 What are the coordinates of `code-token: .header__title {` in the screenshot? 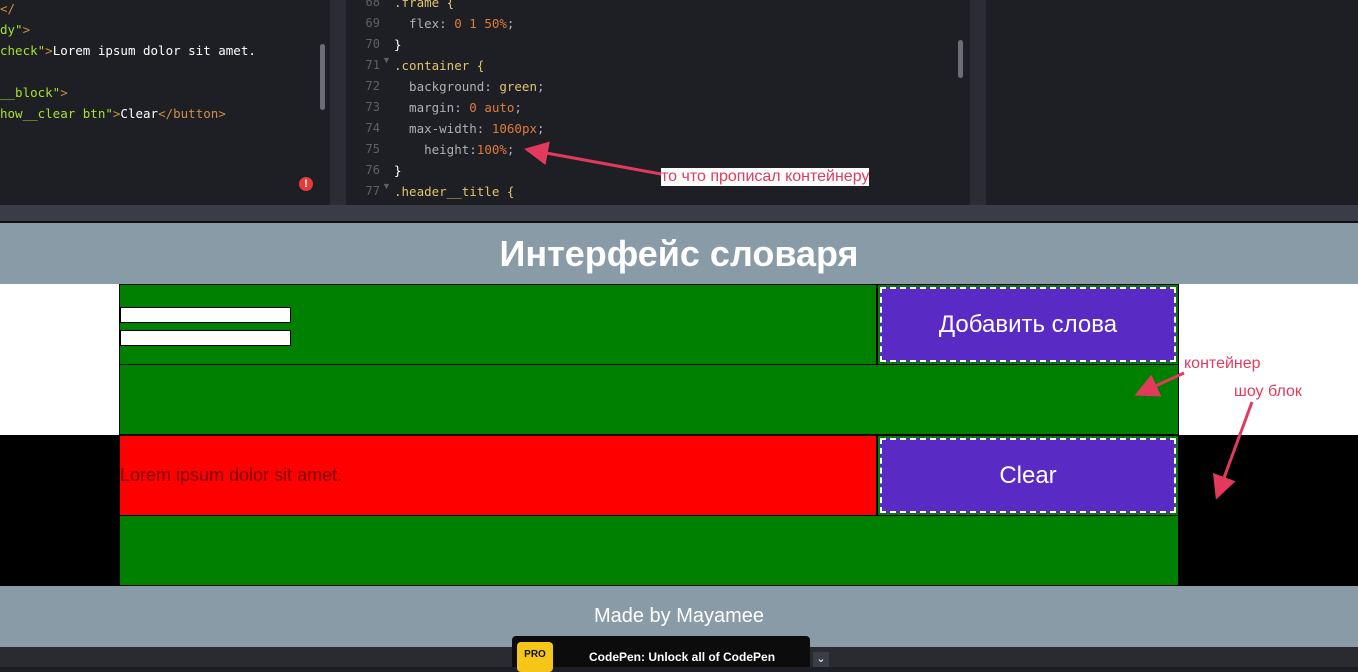 It's located at (454, 191).